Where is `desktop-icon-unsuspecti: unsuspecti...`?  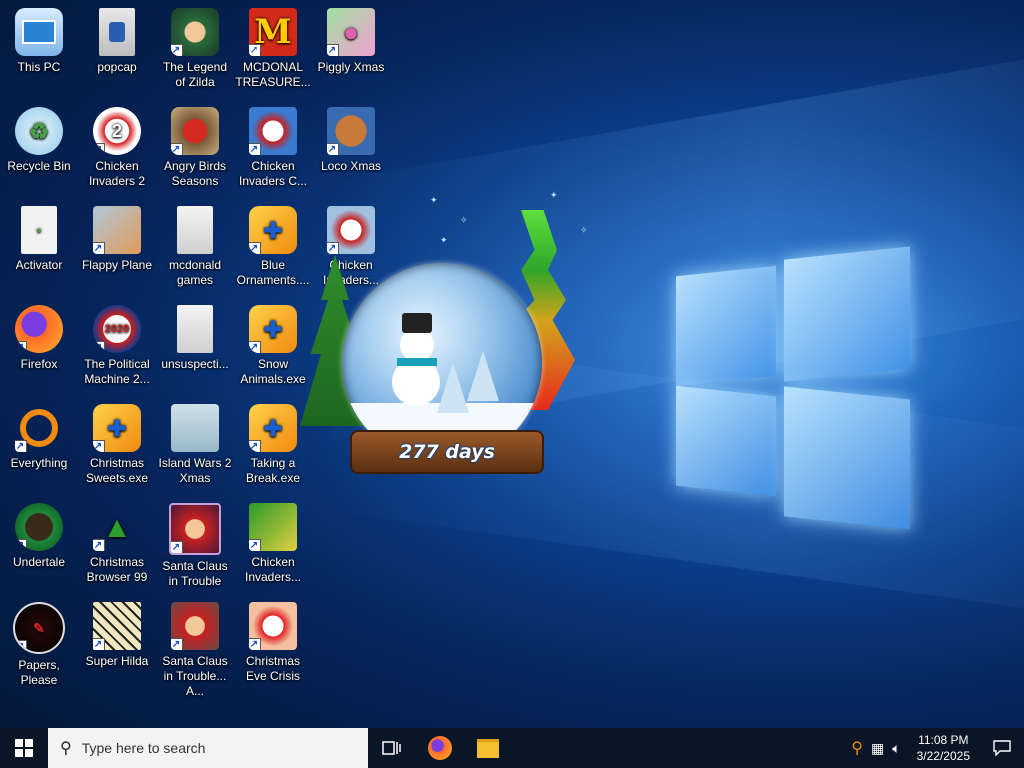 desktop-icon-unsuspecti: unsuspecti... is located at coordinates (195, 336).